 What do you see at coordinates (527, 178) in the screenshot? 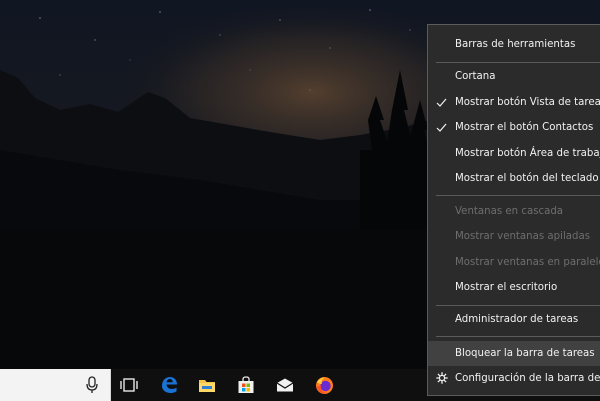
I see `menu-item-label: Mostrar el botón del teclado táctil` at bounding box center [527, 178].